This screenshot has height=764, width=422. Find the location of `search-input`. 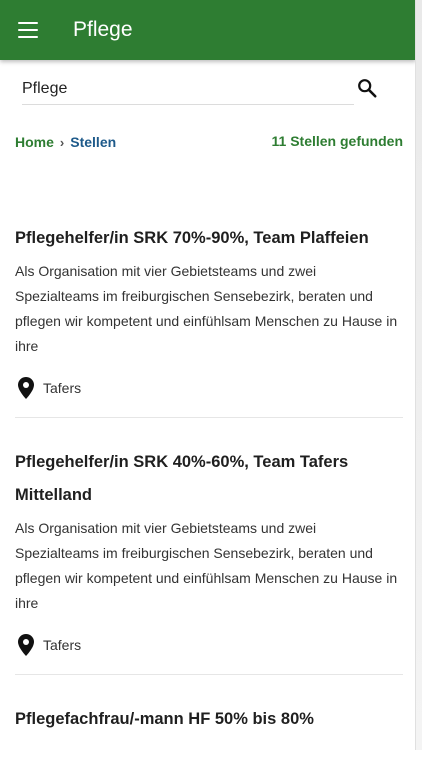

search-input is located at coordinates (188, 89).